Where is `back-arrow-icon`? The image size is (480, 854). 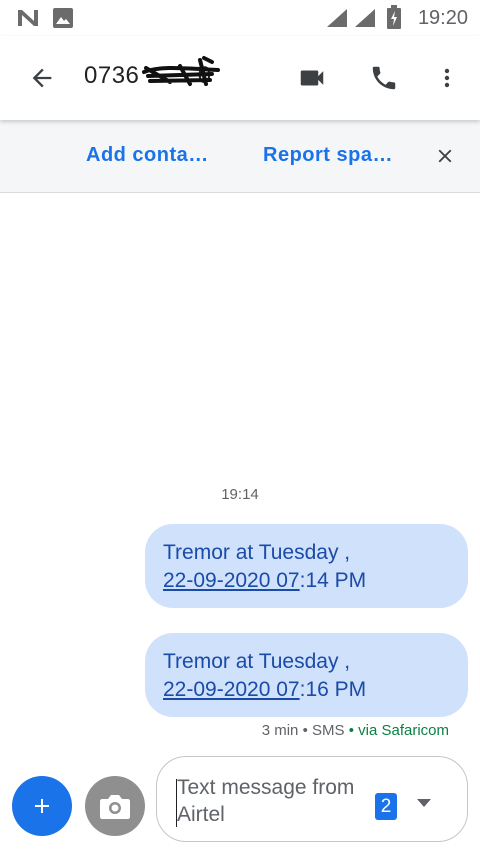 back-arrow-icon is located at coordinates (42, 78).